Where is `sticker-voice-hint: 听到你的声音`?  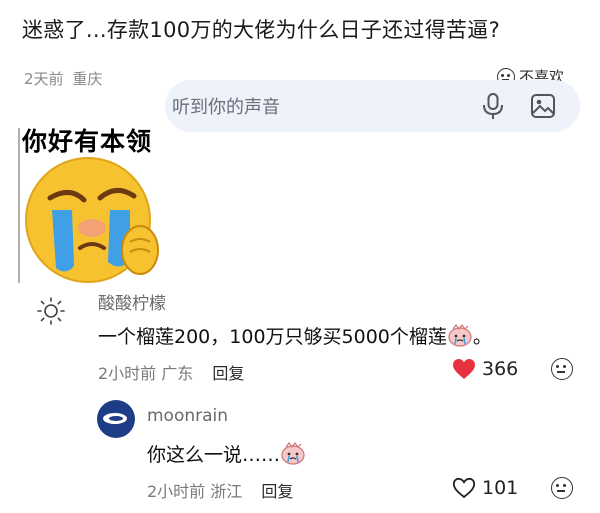 sticker-voice-hint: 听到你的声音 is located at coordinates (226, 107).